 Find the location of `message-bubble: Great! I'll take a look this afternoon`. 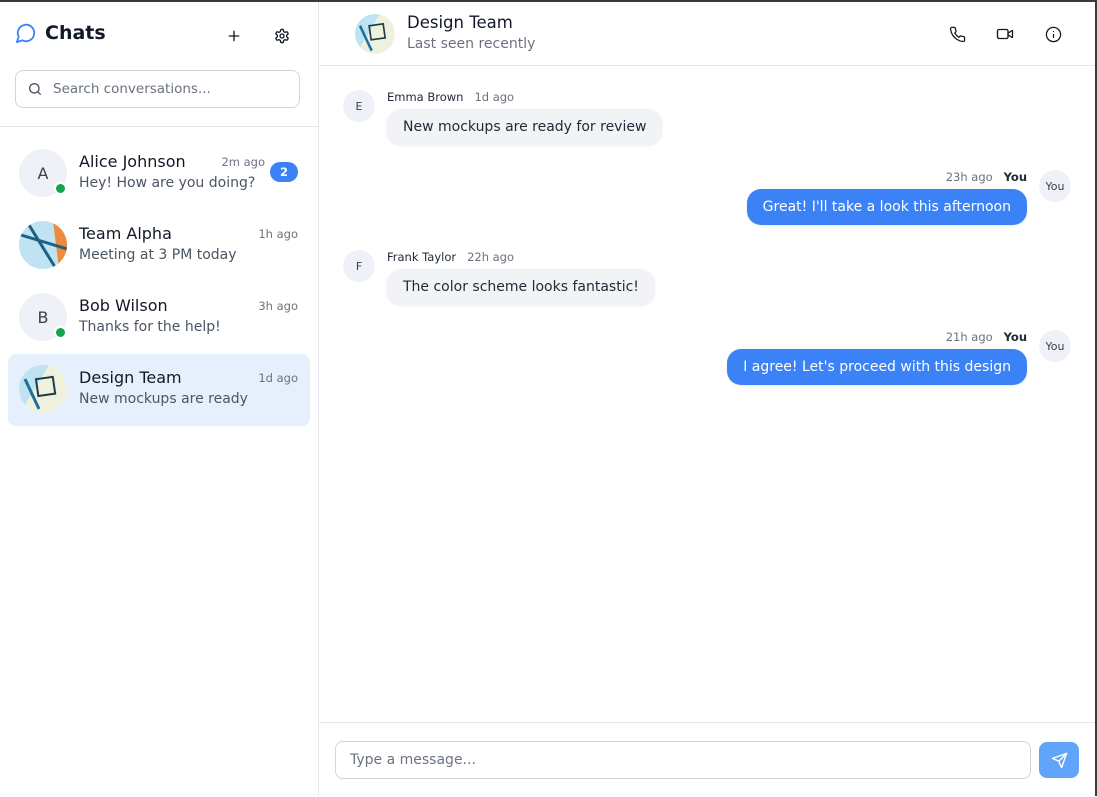

message-bubble: Great! I'll take a look this afternoon is located at coordinates (886, 207).